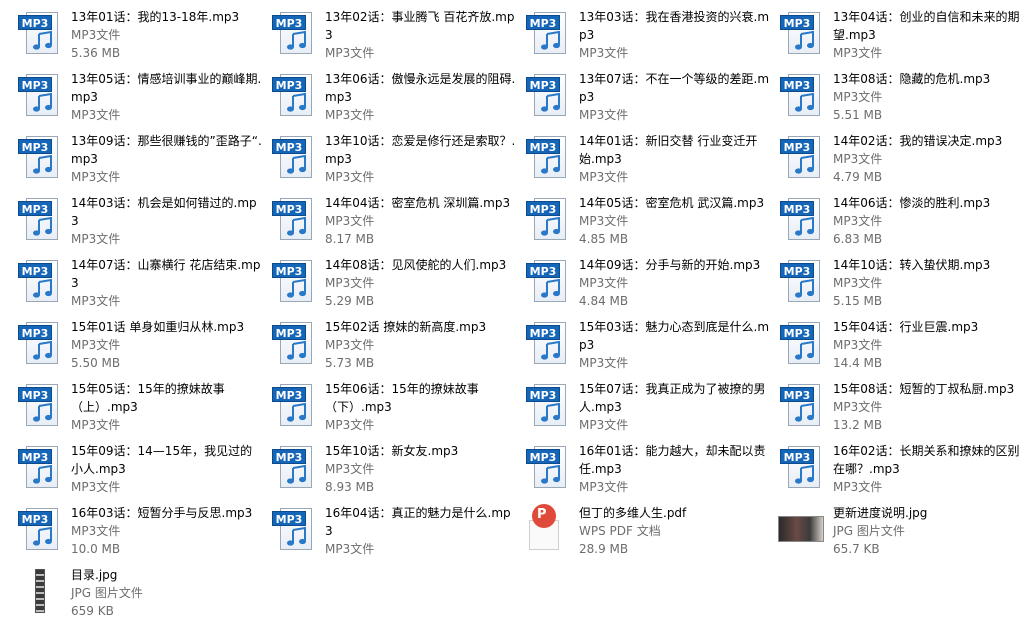  Describe the element at coordinates (547, 529) in the screenshot. I see `wps-pdf-icon: P` at that location.